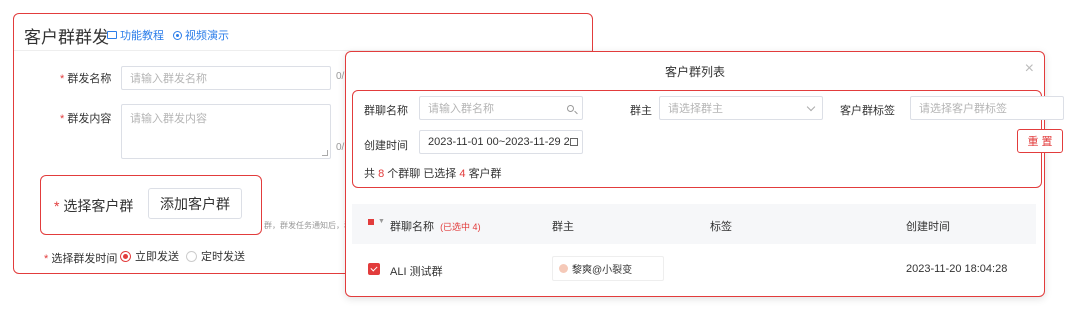 The width and height of the screenshot is (1080, 313). What do you see at coordinates (963, 109) in the screenshot?
I see `tag-placeholder: 请选择客户群标签` at bounding box center [963, 109].